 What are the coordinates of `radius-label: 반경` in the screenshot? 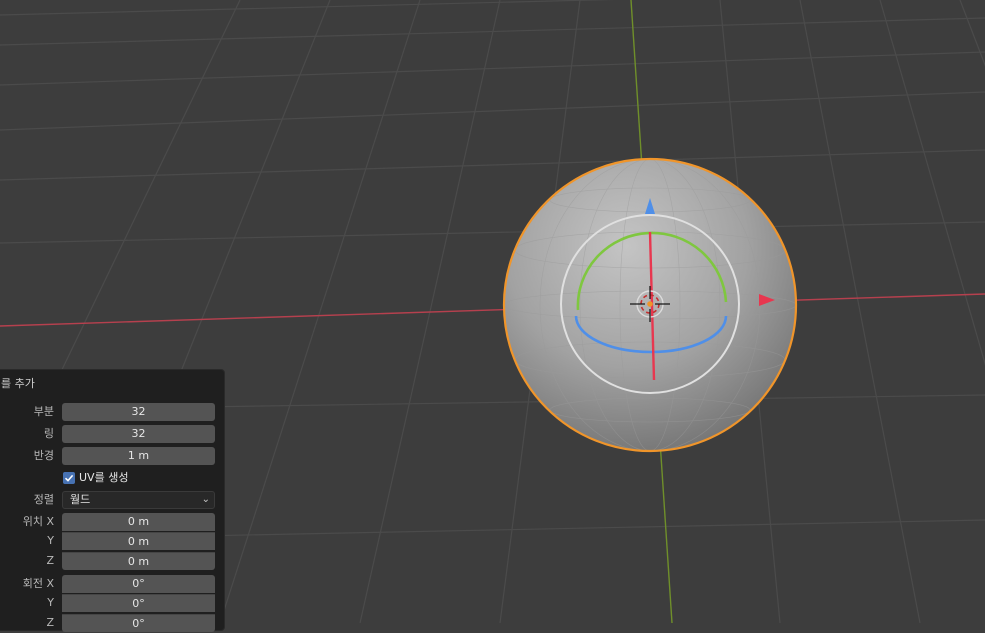 It's located at (43, 455).